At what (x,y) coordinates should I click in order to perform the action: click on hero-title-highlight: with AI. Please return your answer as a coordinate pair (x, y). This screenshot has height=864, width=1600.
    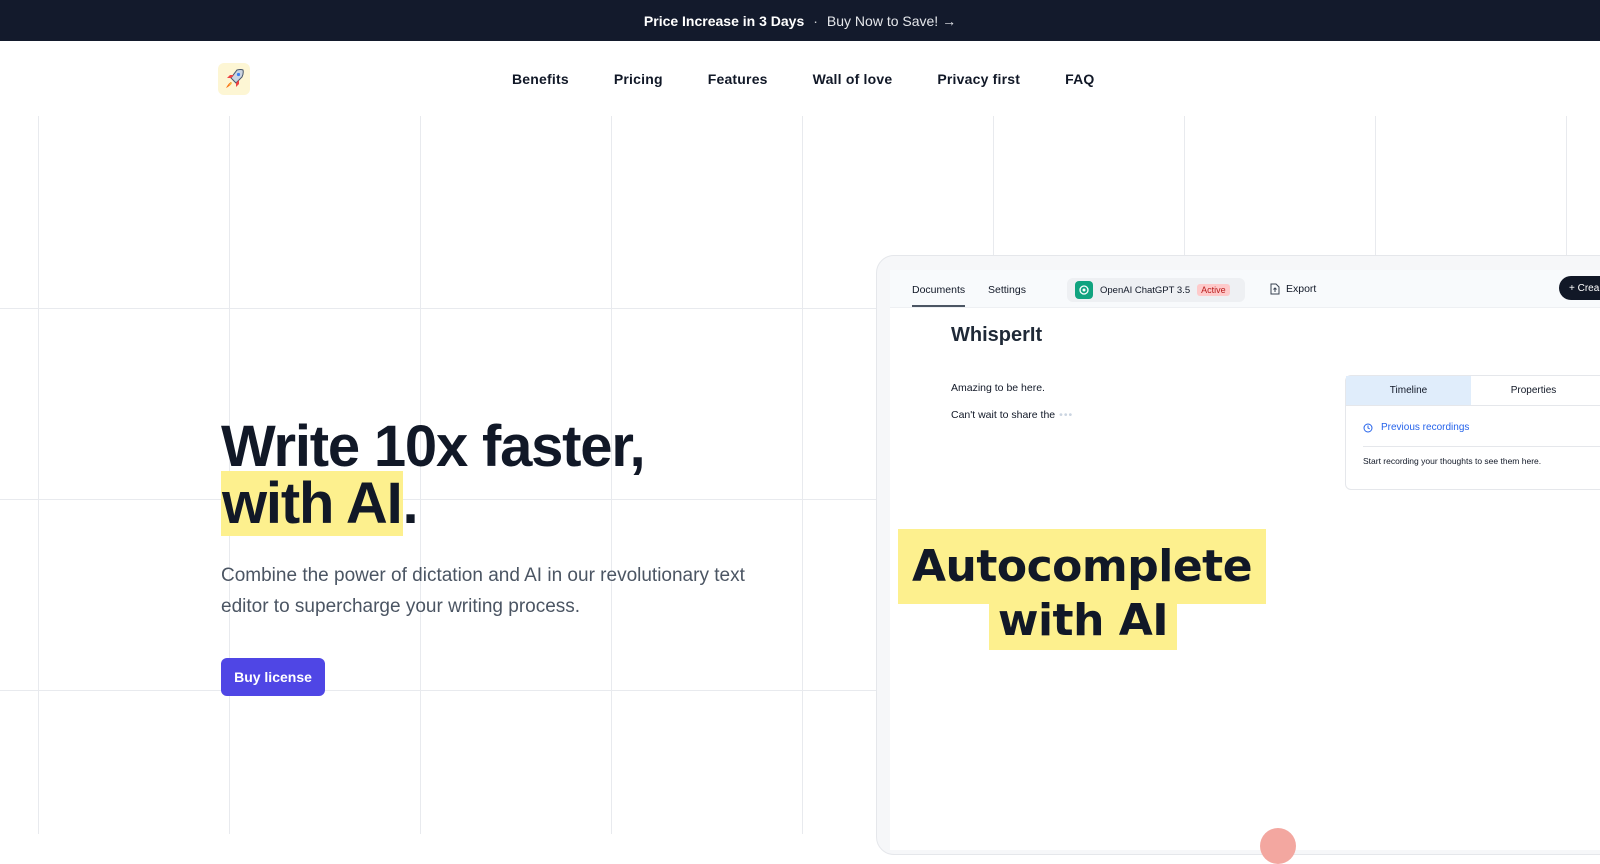
    Looking at the image, I should click on (312, 503).